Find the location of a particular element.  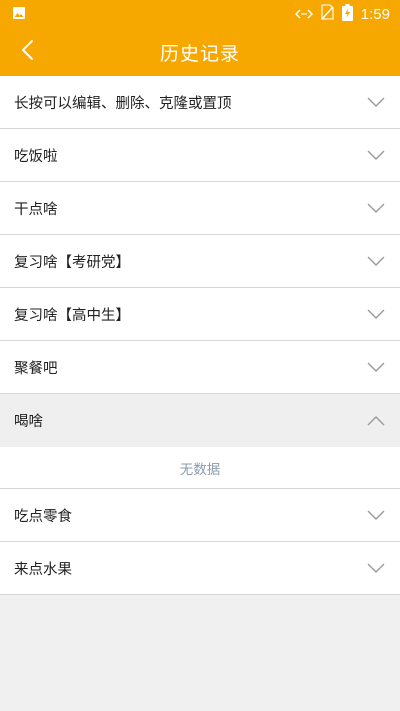

status-bar: 1:59 is located at coordinates (200, 14).